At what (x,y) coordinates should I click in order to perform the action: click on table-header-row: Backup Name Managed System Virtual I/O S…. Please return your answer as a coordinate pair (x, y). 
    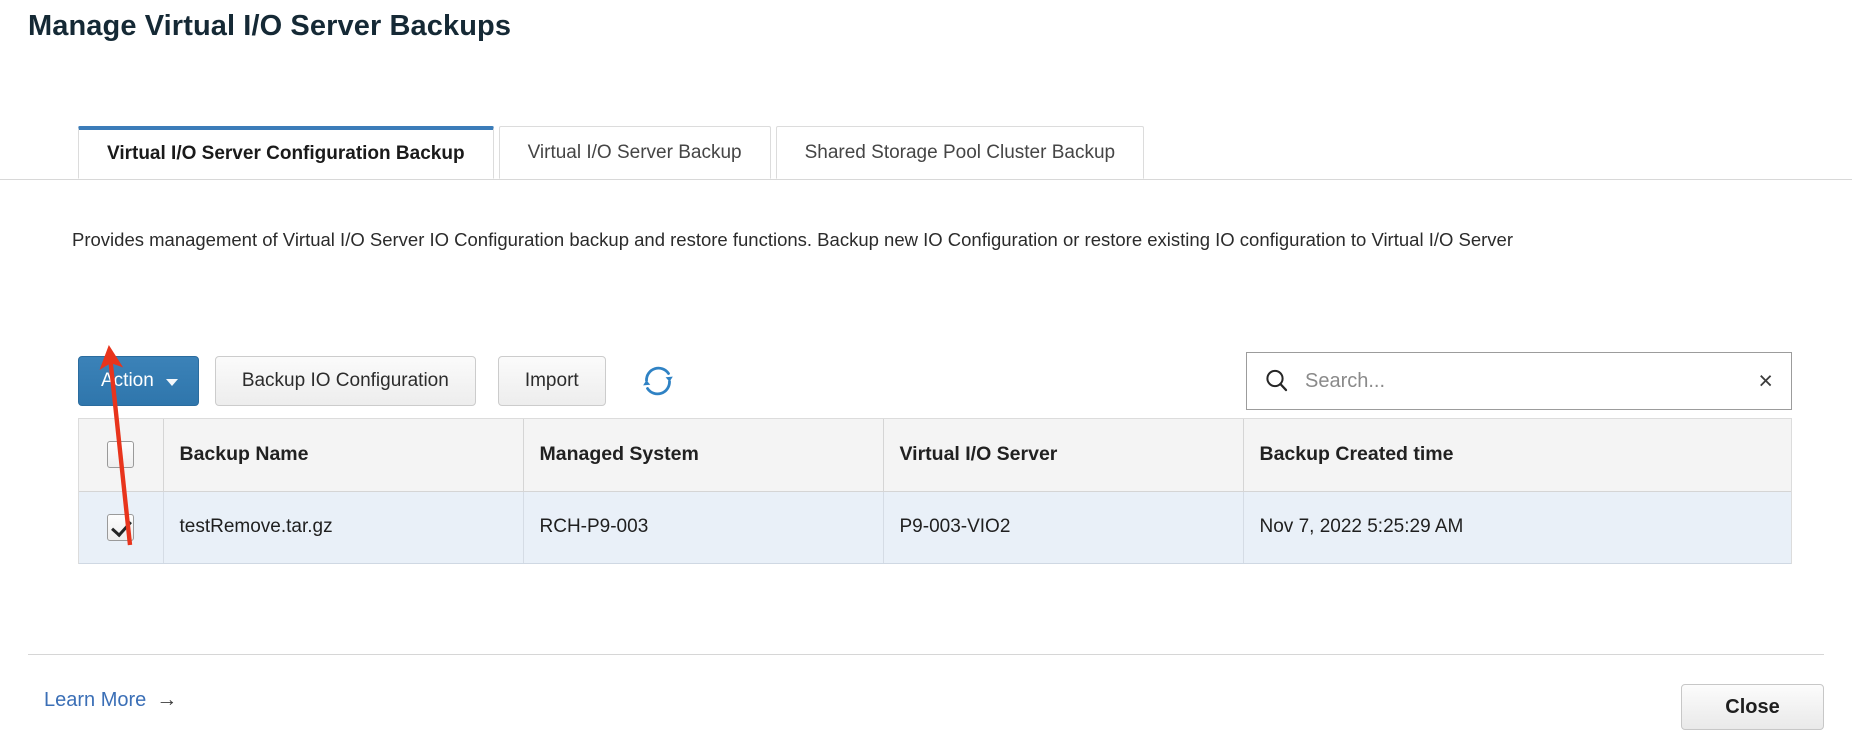
    Looking at the image, I should click on (935, 455).